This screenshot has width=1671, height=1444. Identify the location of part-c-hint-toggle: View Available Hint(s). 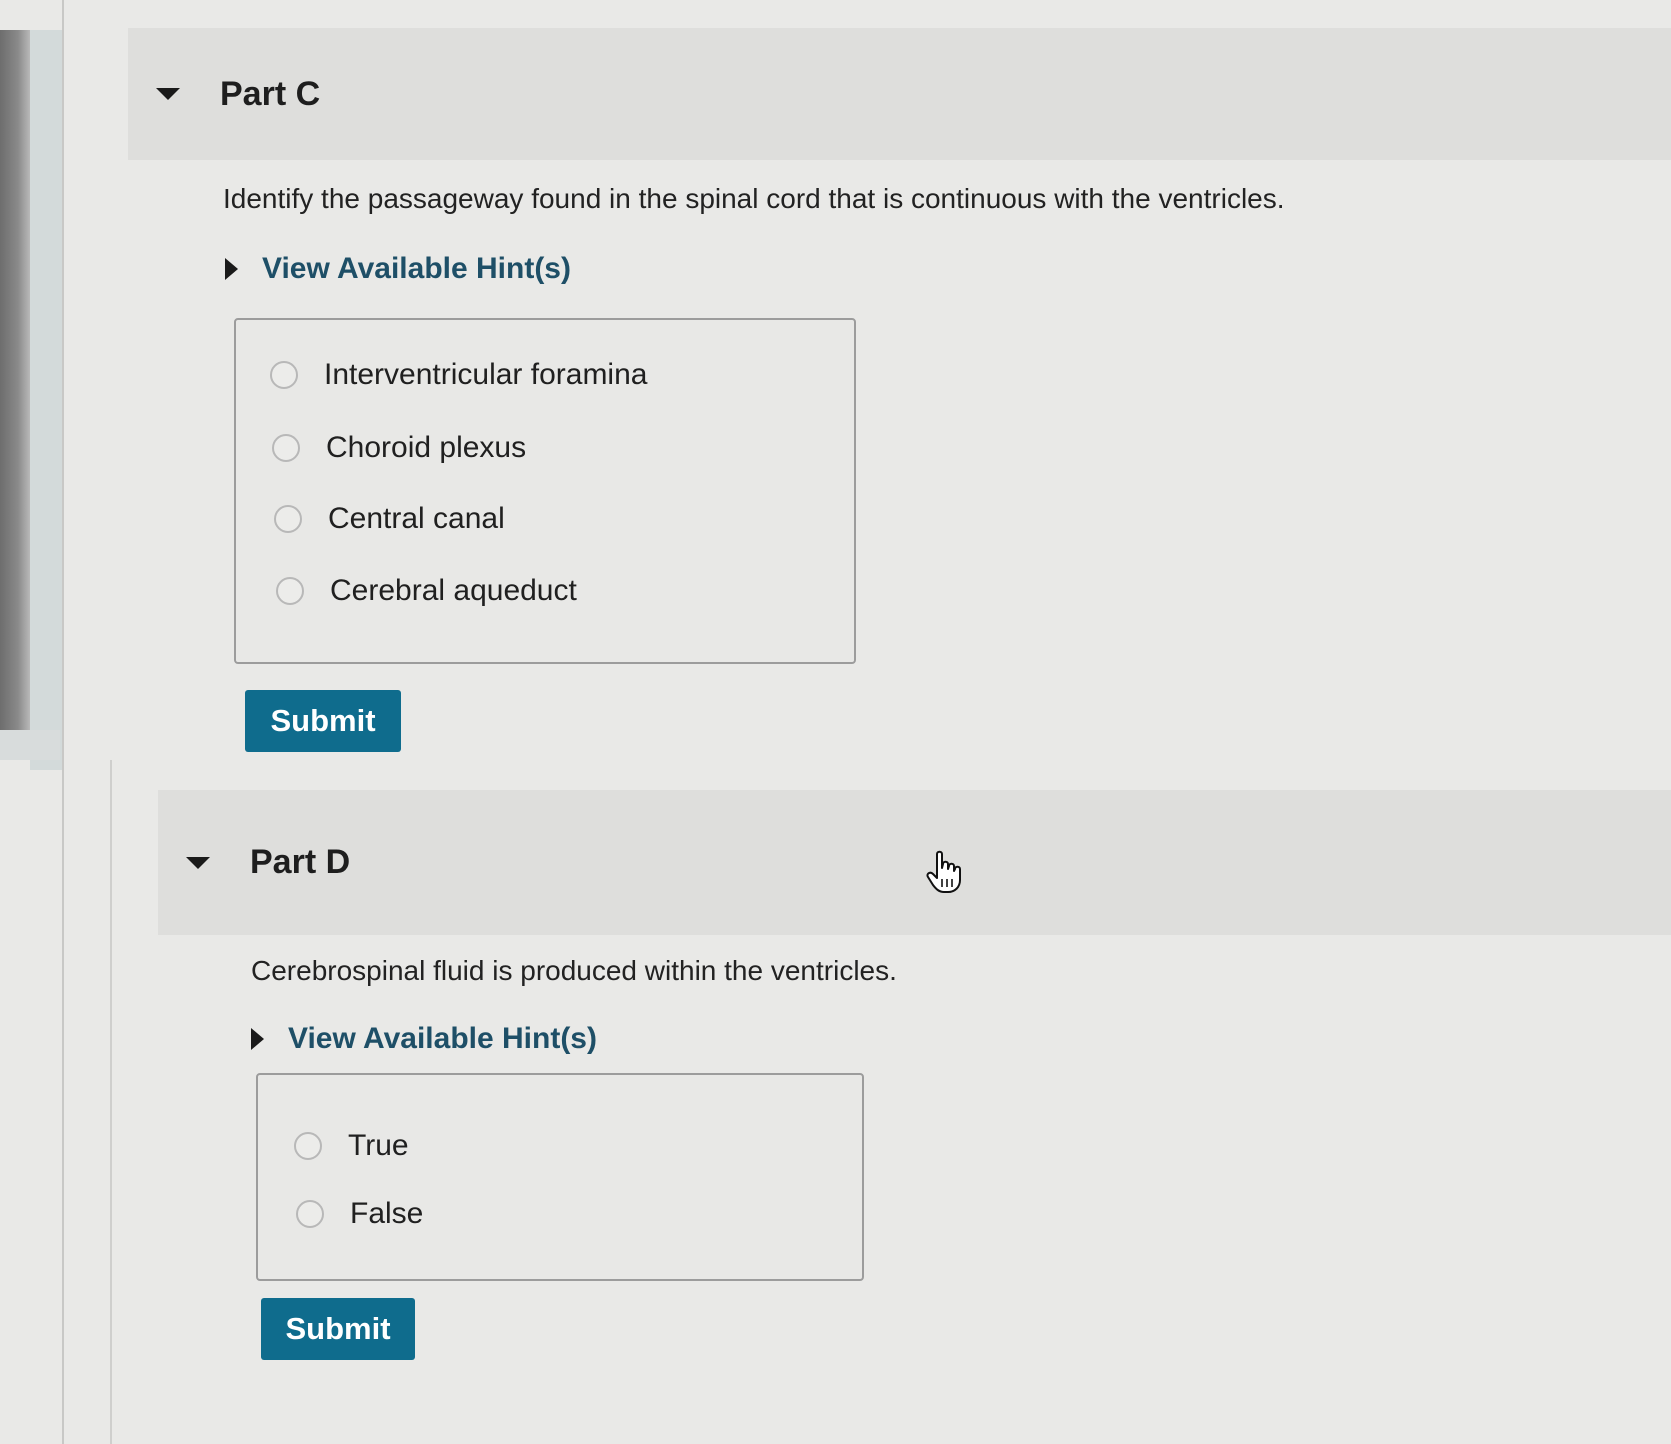
(398, 269).